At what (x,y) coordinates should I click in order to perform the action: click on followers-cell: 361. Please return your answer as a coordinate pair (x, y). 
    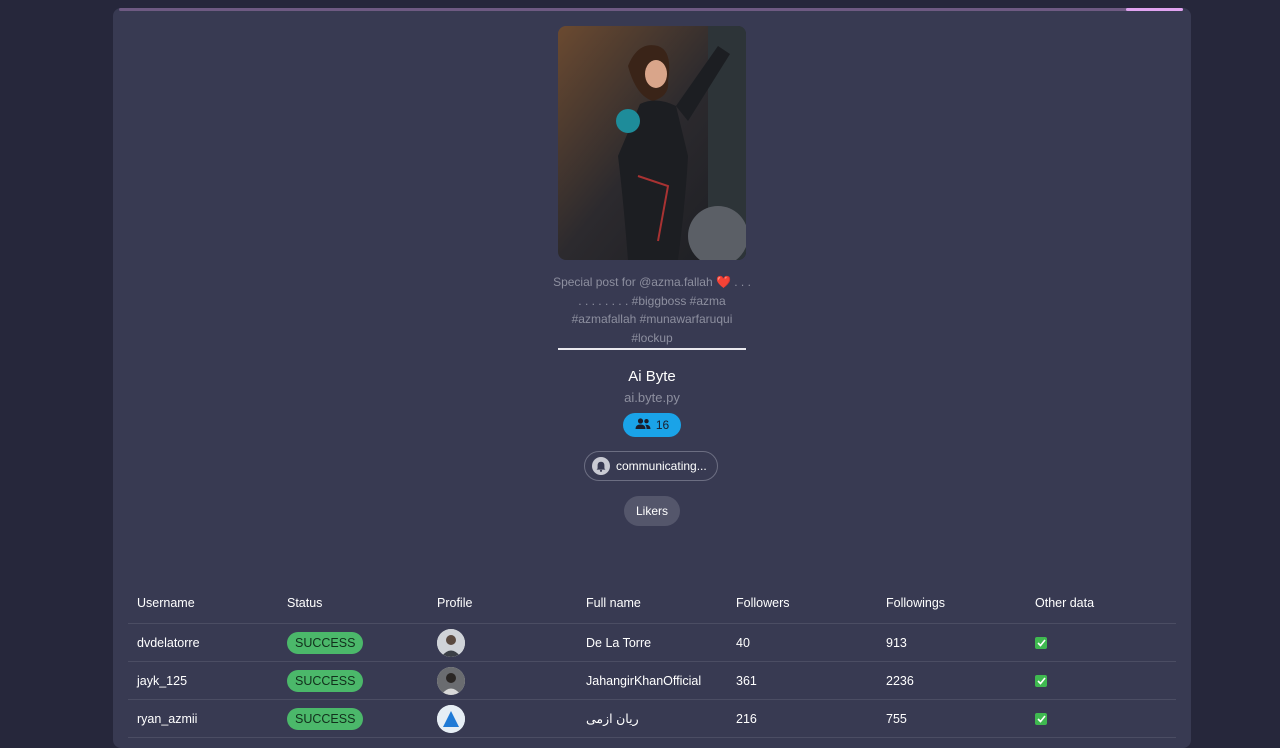
    Looking at the image, I should click on (746, 680).